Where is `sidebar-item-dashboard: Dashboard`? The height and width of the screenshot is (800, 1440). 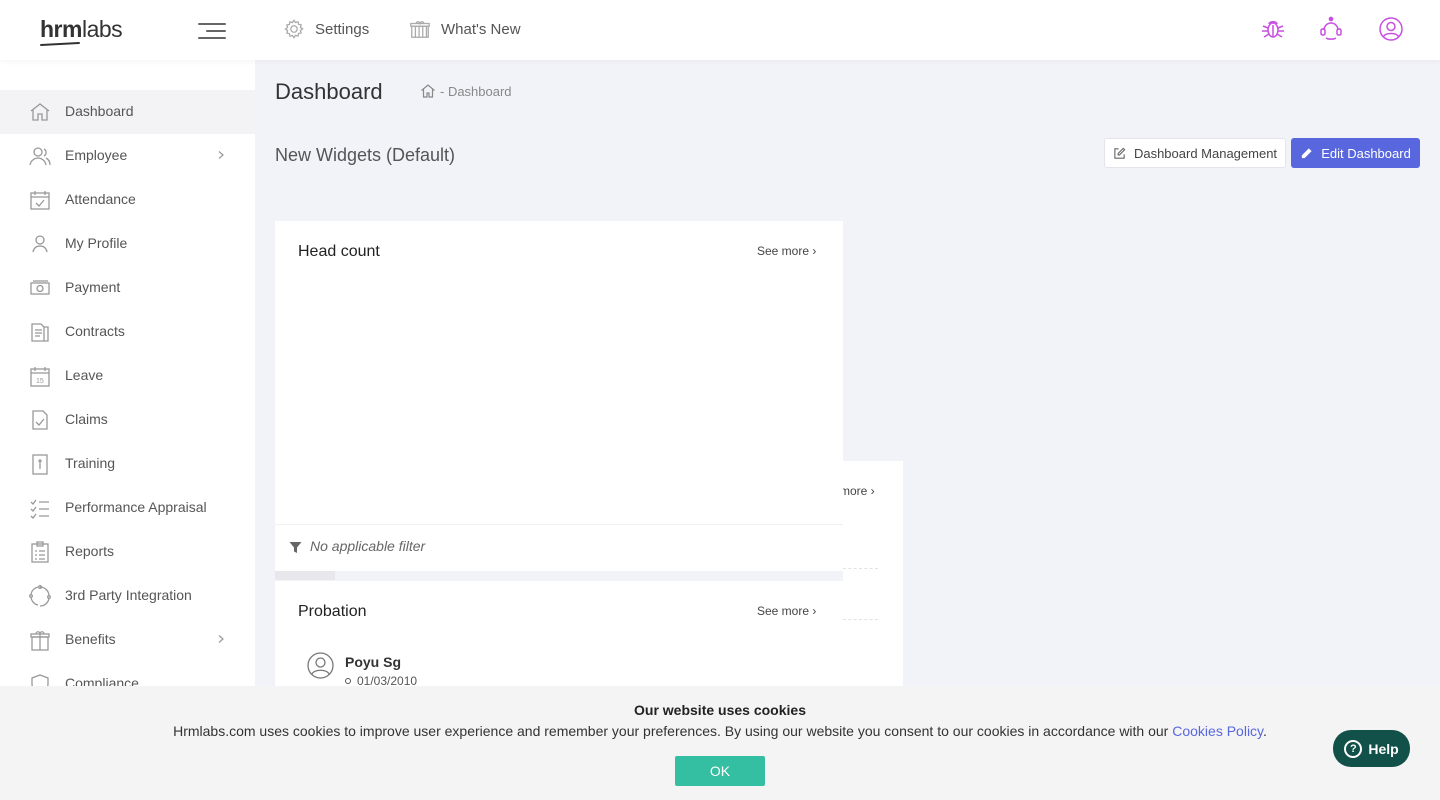 sidebar-item-dashboard: Dashboard is located at coordinates (127, 112).